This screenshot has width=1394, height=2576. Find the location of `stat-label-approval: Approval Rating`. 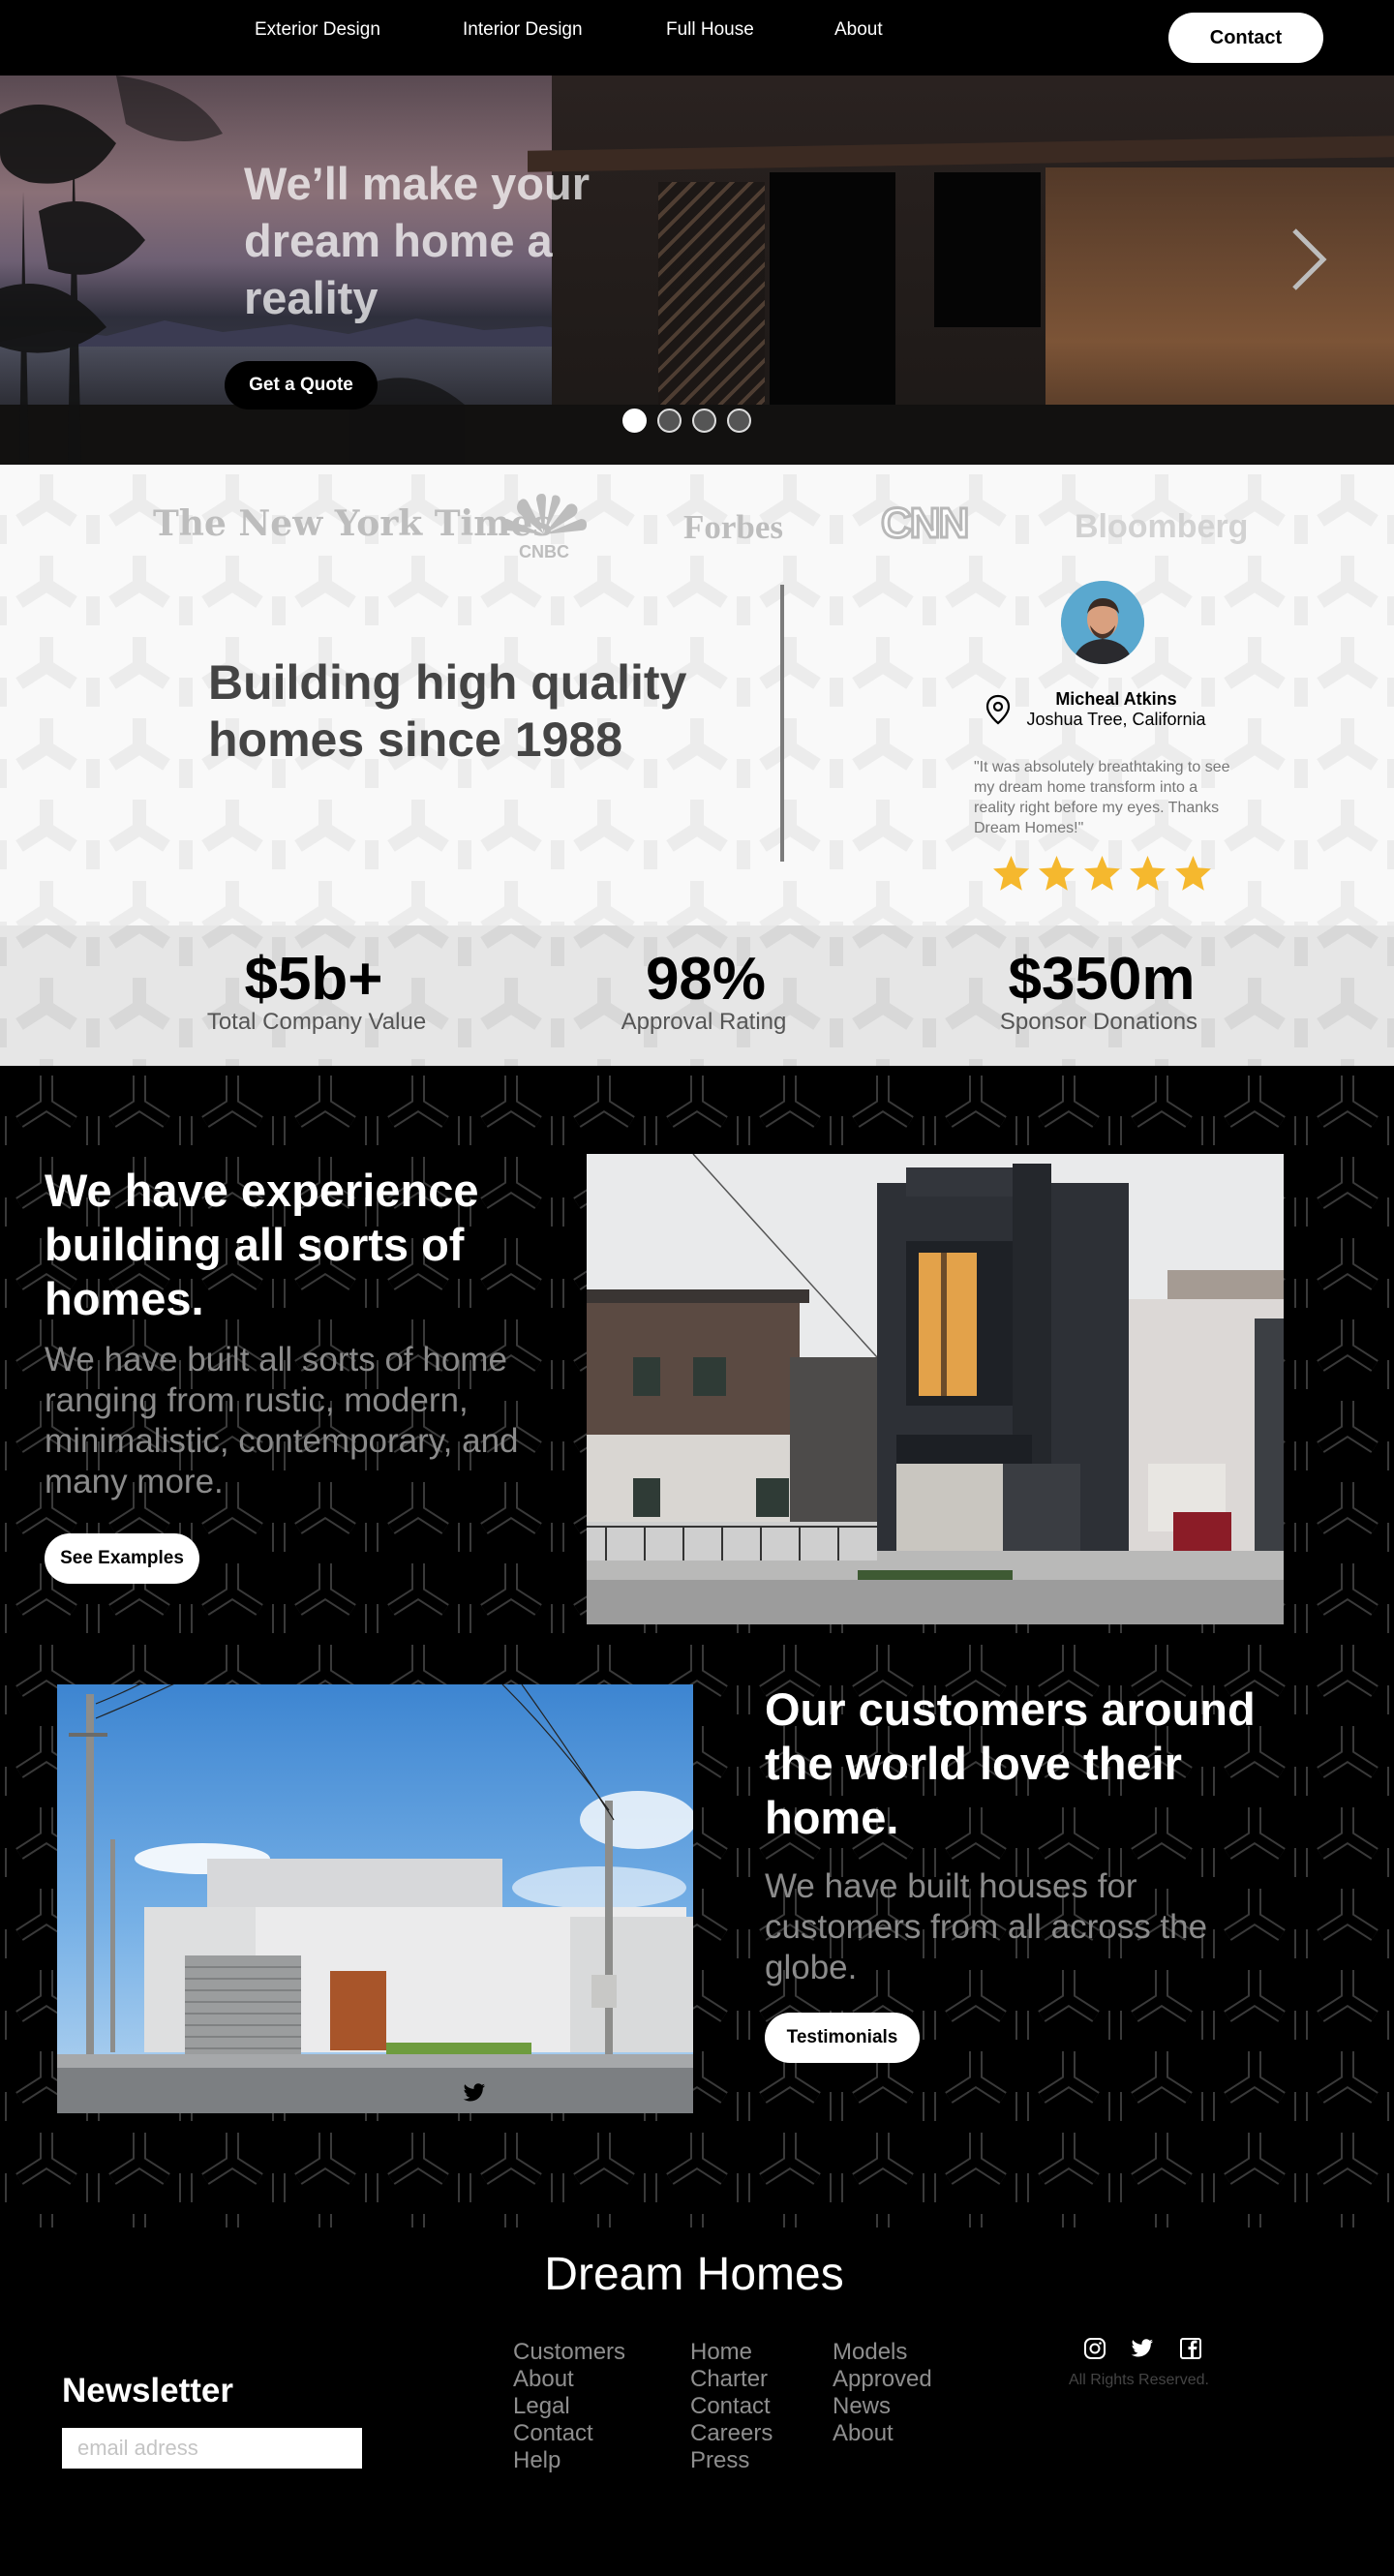

stat-label-approval: Approval Rating is located at coordinates (704, 1022).